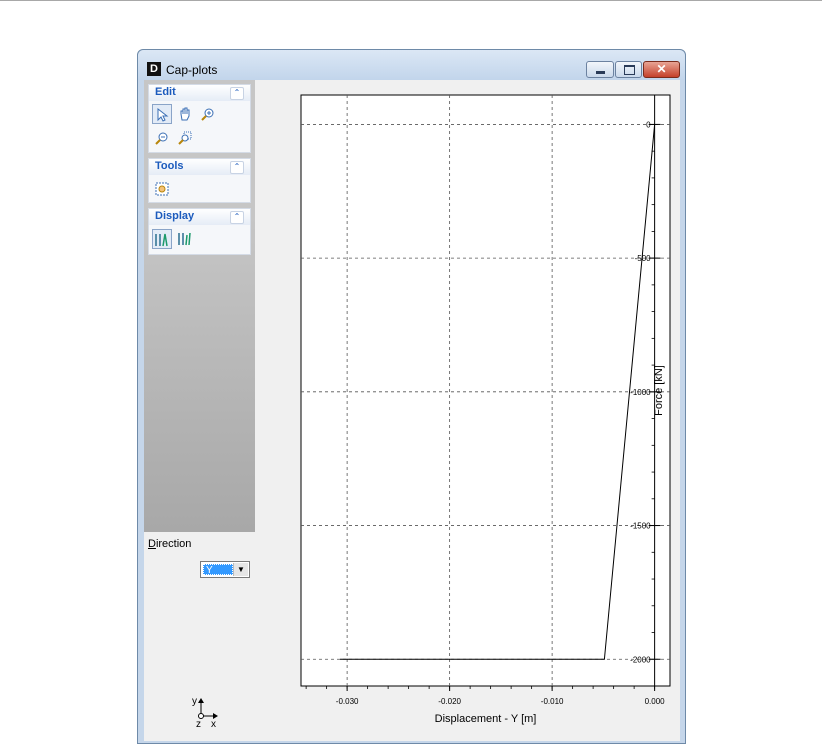 The width and height of the screenshot is (822, 745). I want to click on svg-text: x, so click(213, 724).